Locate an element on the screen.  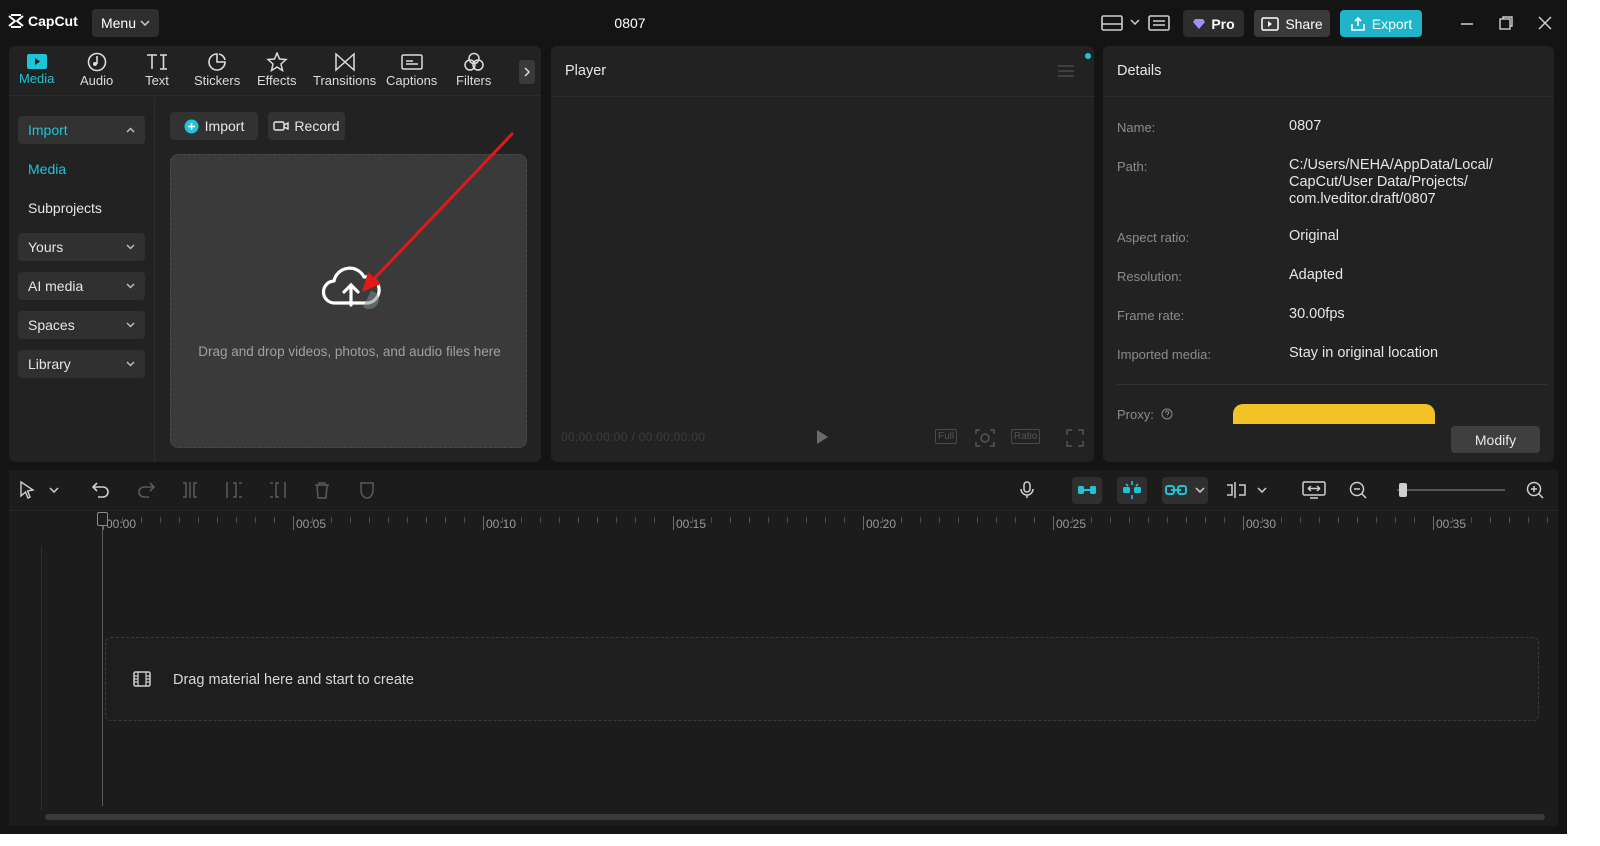
tools-more-button is located at coordinates (527, 72).